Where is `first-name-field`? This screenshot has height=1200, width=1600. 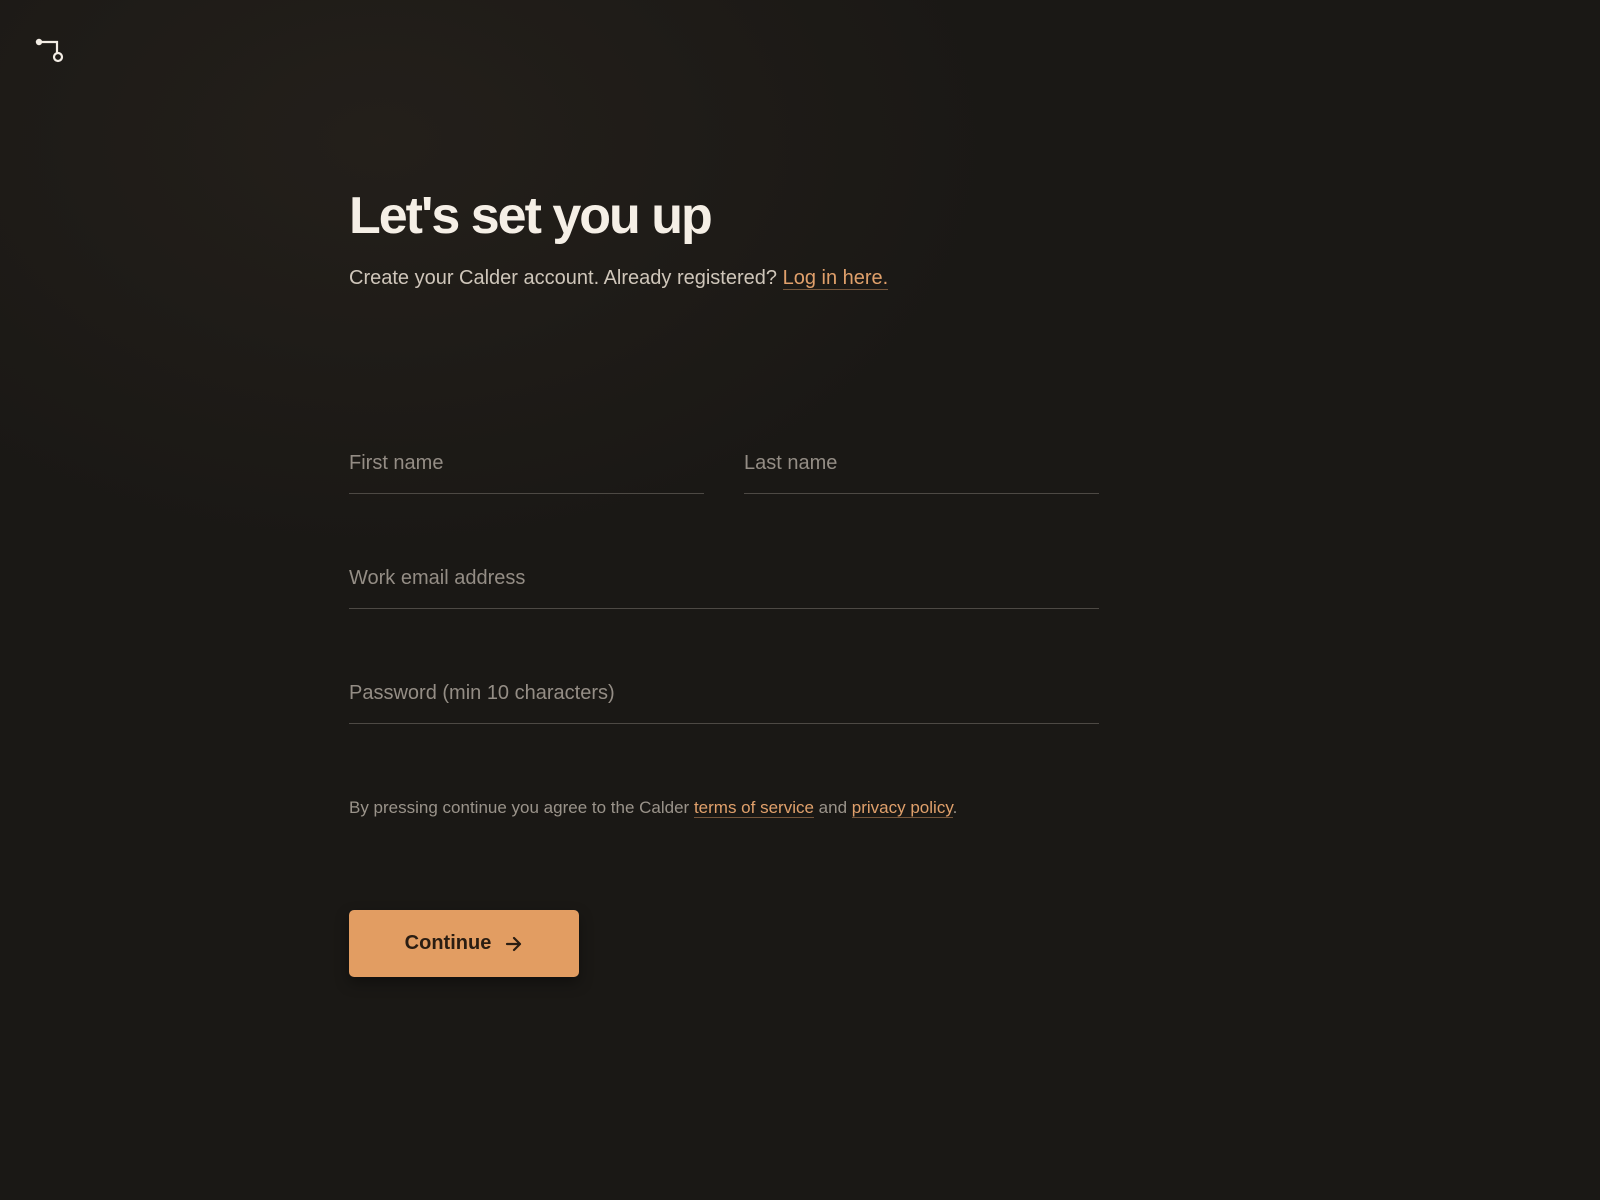
first-name-field is located at coordinates (526, 472).